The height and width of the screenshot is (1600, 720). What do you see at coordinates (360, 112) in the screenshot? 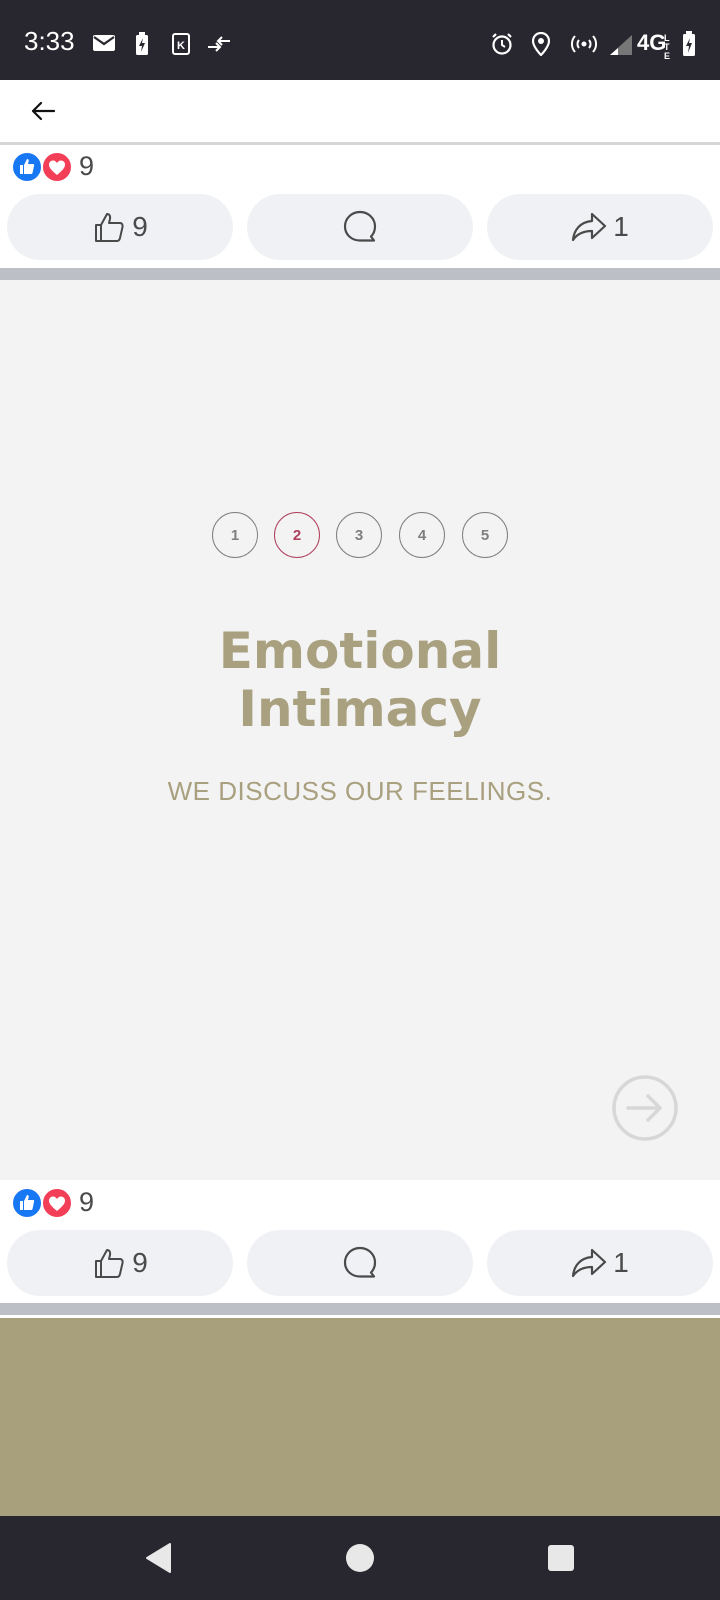
I see `app-bar` at bounding box center [360, 112].